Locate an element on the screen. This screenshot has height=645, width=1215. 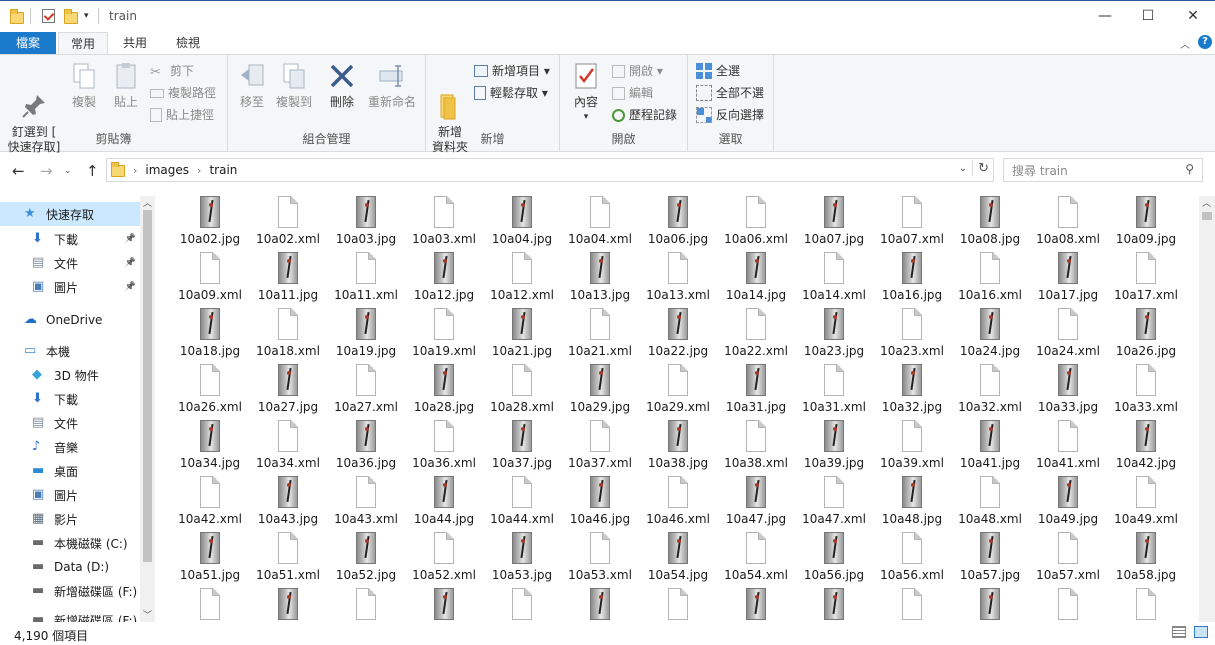
collapse-ribbon-icon: ︿ is located at coordinates (1185, 43).